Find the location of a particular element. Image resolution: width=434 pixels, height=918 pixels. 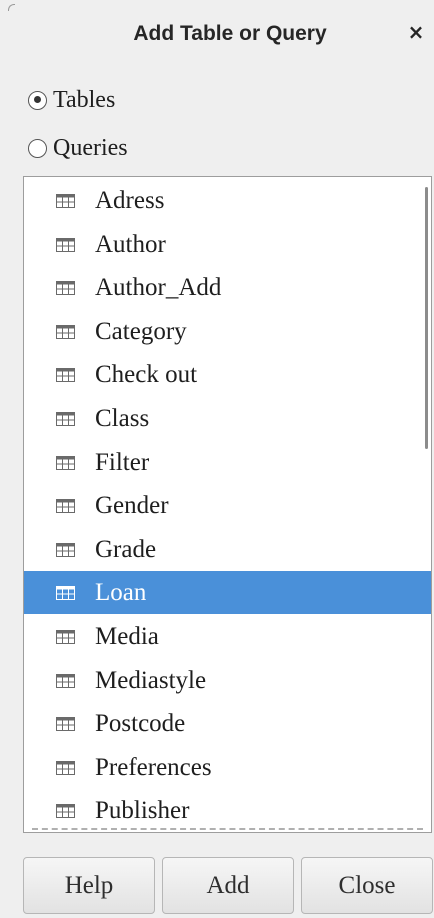

list-item: Class is located at coordinates (227, 418).